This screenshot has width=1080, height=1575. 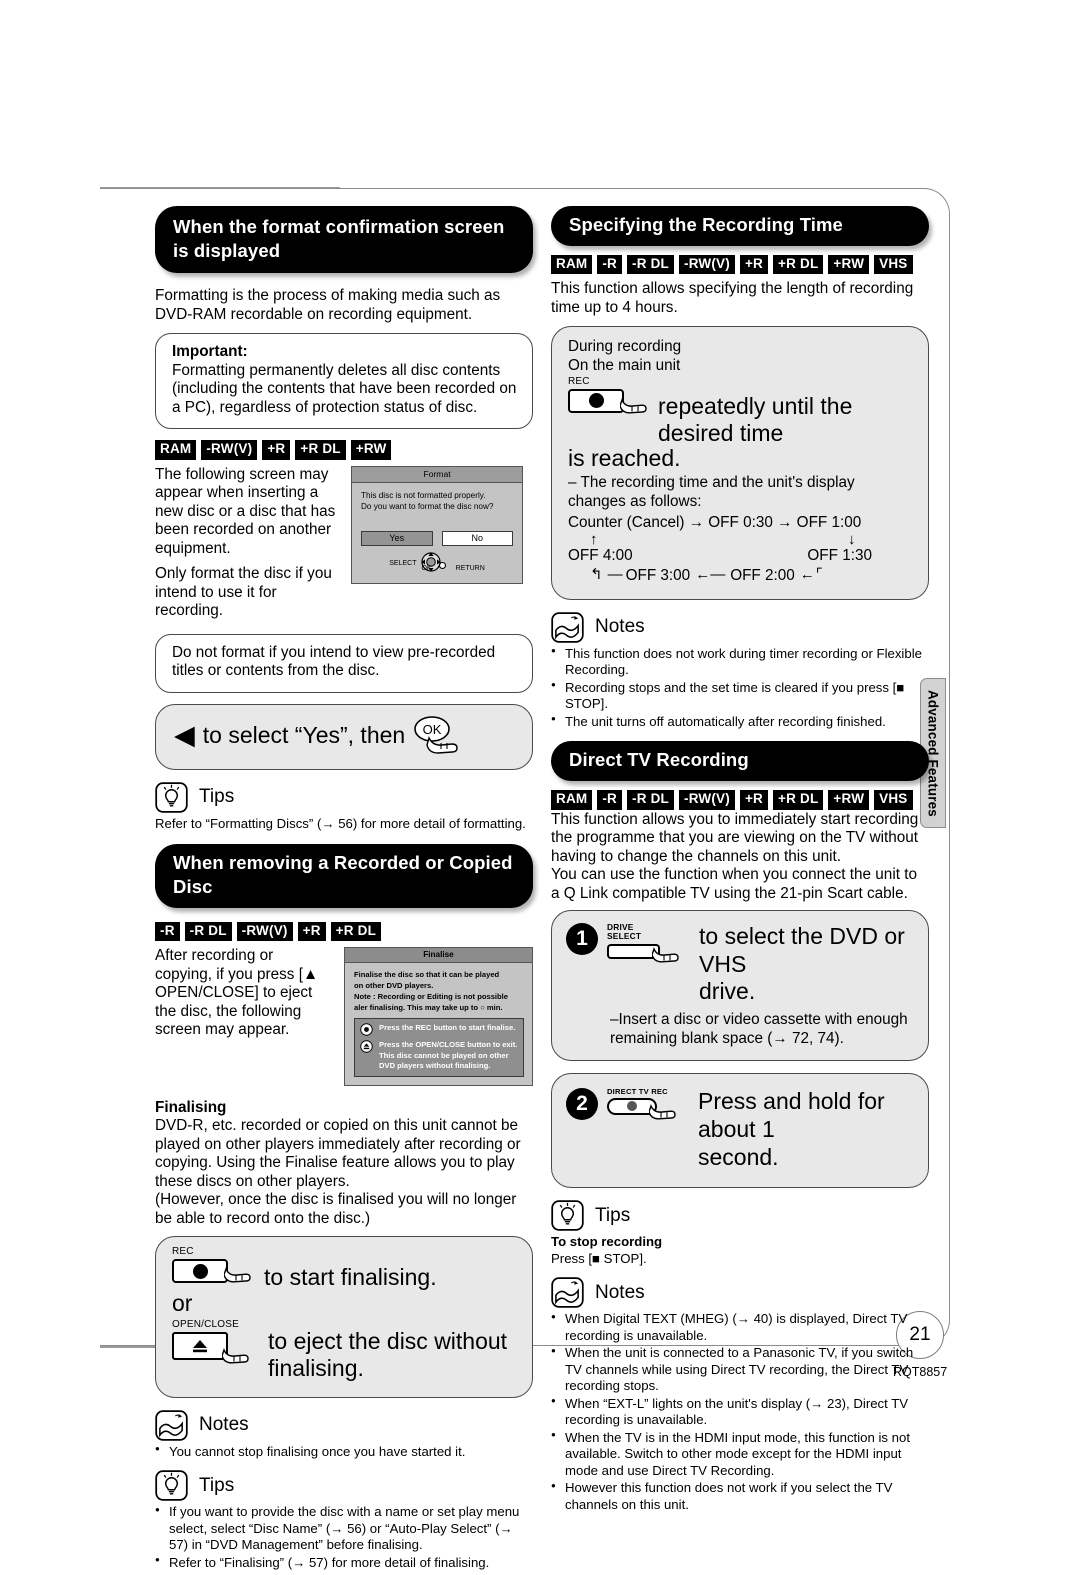 I want to click on tips-heading-format: Tips, so click(x=344, y=797).